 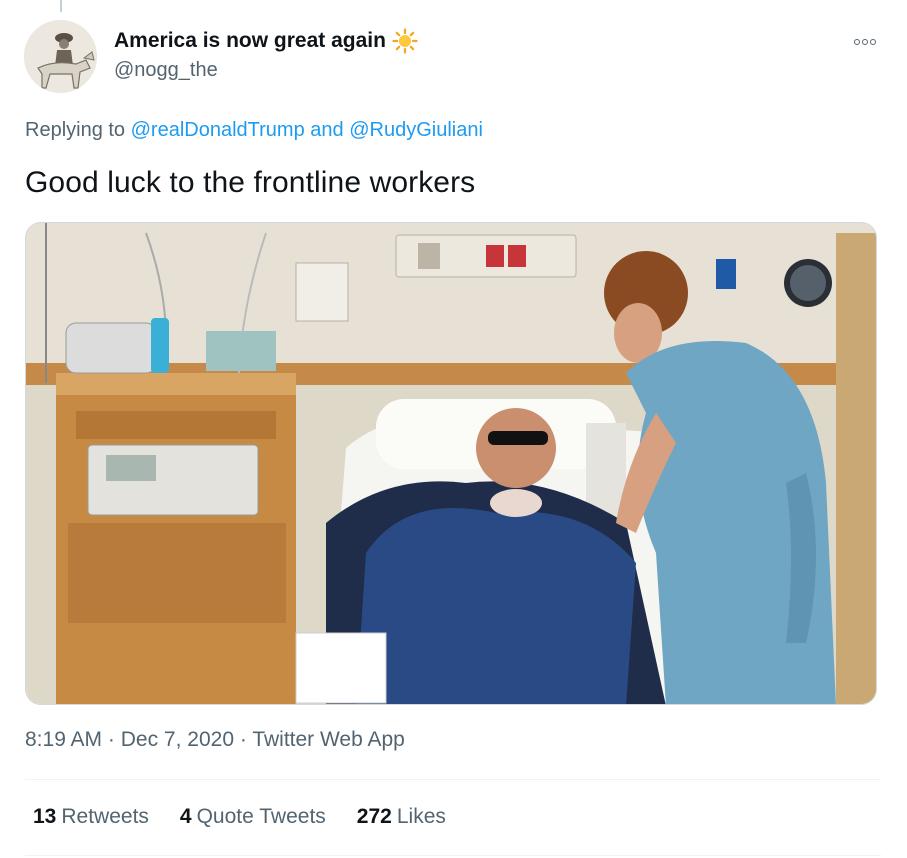 I want to click on retweets-label: Retweets, so click(x=105, y=816).